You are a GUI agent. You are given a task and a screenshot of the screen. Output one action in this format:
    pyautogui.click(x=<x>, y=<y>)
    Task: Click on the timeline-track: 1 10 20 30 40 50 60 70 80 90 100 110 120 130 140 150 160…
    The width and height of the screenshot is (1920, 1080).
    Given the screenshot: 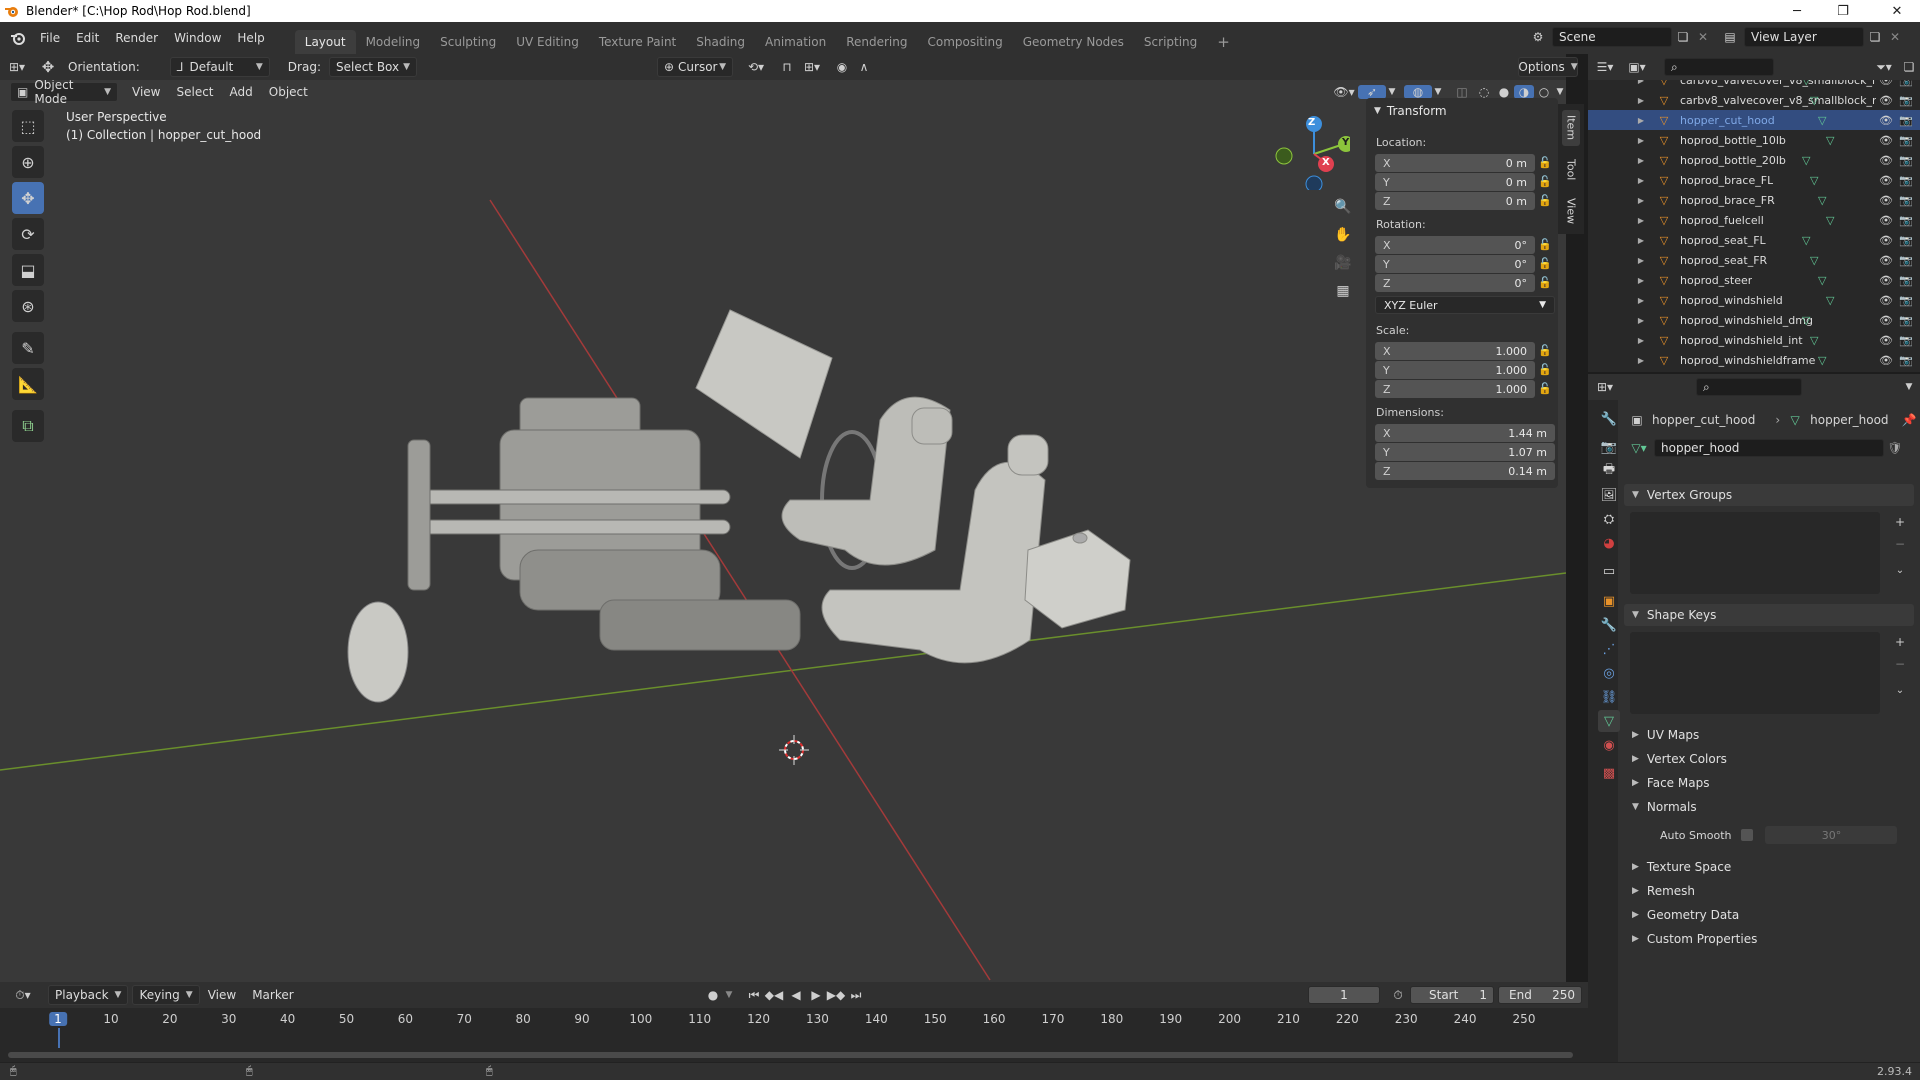 What is the action you would take?
    pyautogui.click(x=794, y=1035)
    